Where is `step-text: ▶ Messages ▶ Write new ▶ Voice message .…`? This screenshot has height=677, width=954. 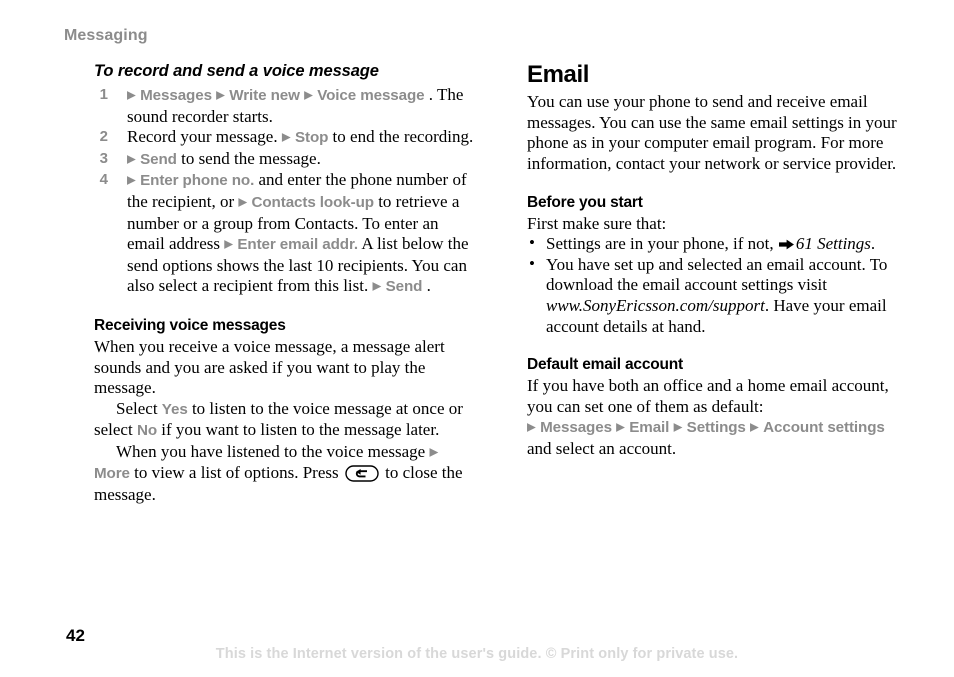
step-text: ▶ Messages ▶ Write new ▶ Voice message .… is located at coordinates (295, 105).